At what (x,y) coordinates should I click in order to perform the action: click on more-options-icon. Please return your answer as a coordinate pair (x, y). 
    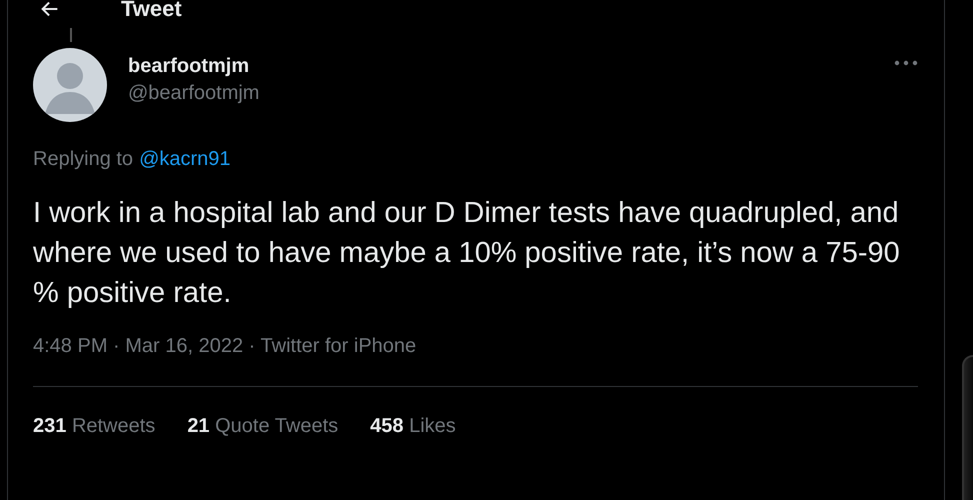
    Looking at the image, I should click on (906, 63).